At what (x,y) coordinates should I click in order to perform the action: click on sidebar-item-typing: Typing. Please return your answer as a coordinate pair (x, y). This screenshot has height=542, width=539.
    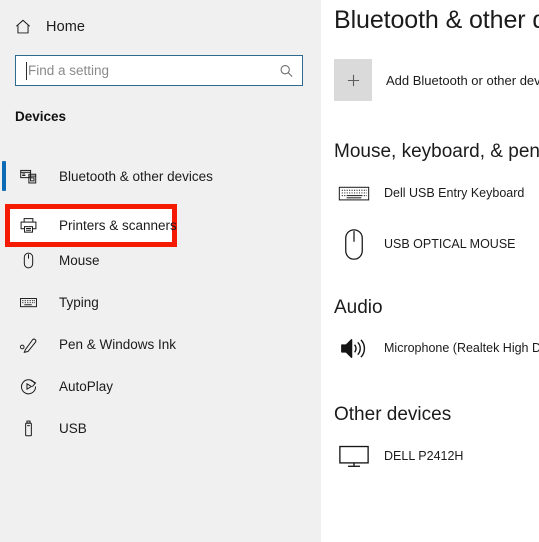
    Looking at the image, I should click on (160, 302).